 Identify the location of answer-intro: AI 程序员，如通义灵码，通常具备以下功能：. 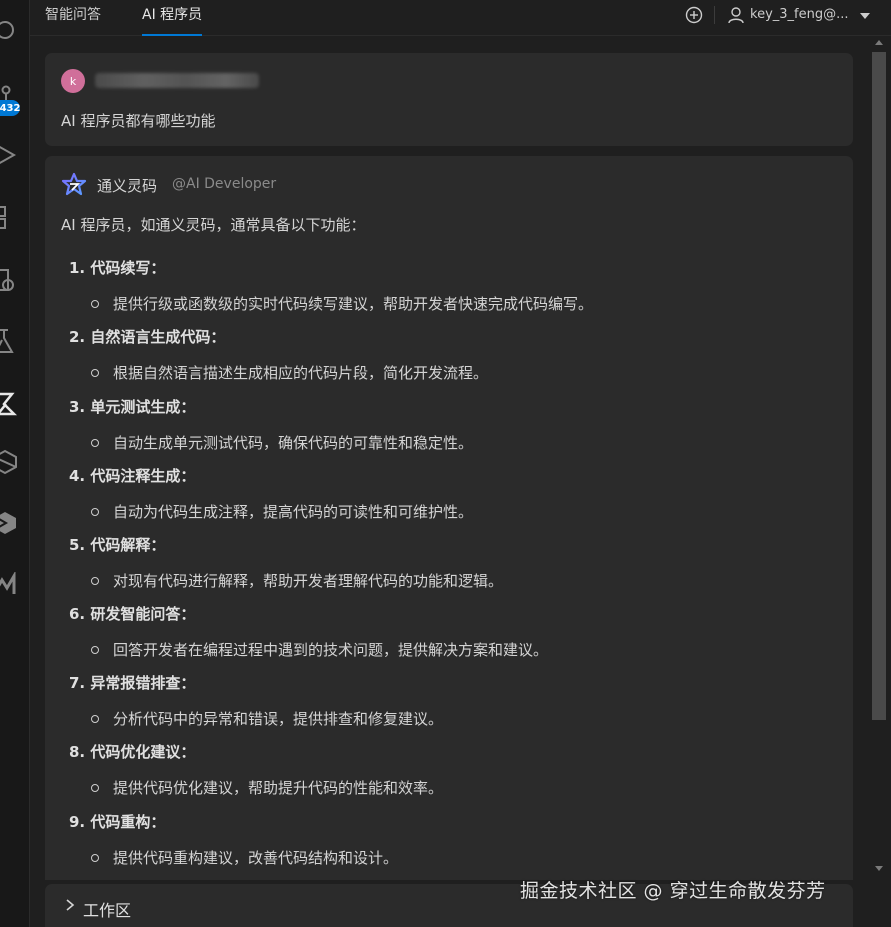
(213, 225).